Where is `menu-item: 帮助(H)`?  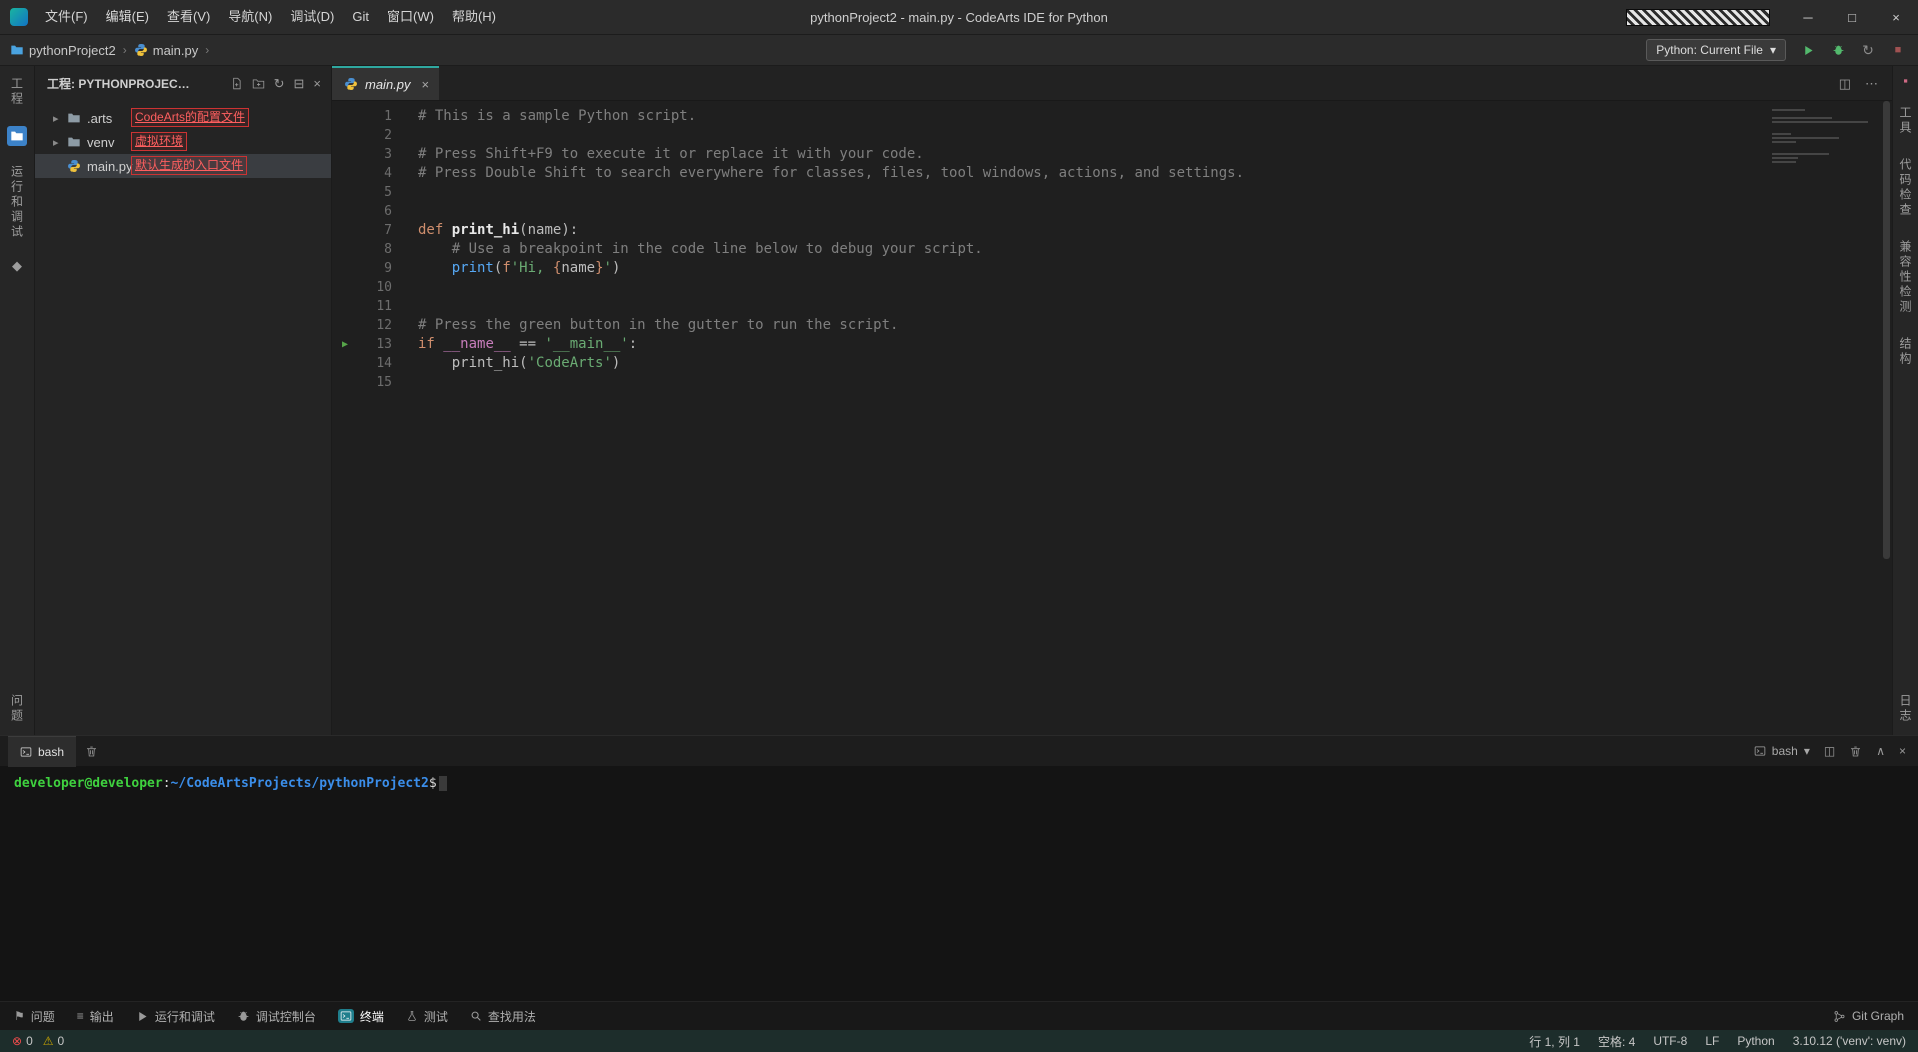
menu-item: 帮助(H) is located at coordinates (474, 17).